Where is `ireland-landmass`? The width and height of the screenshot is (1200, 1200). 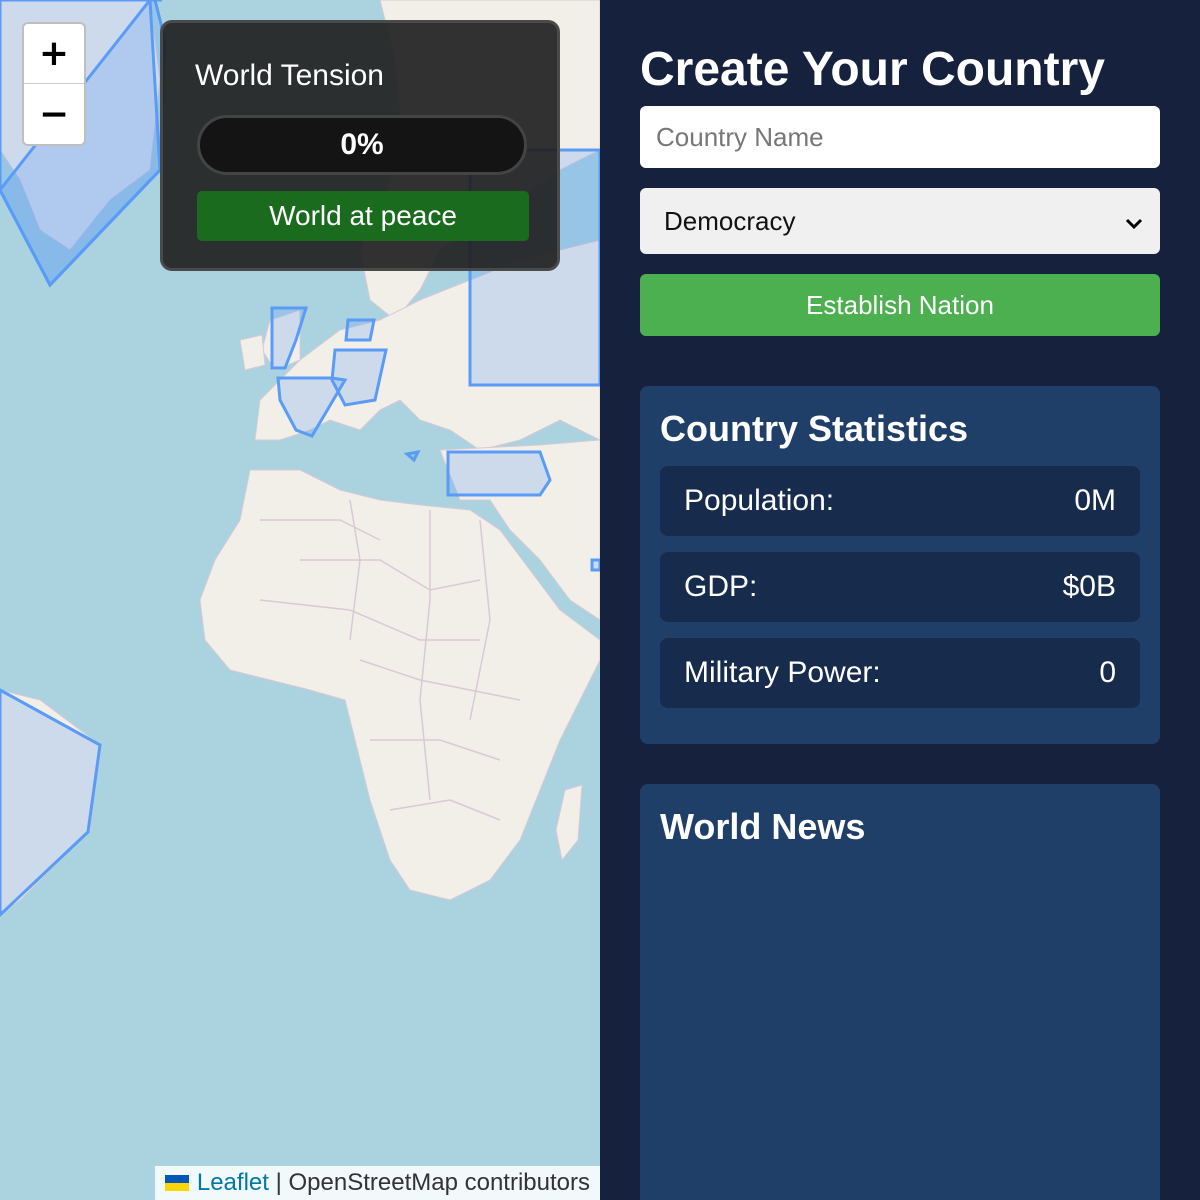 ireland-landmass is located at coordinates (252, 352).